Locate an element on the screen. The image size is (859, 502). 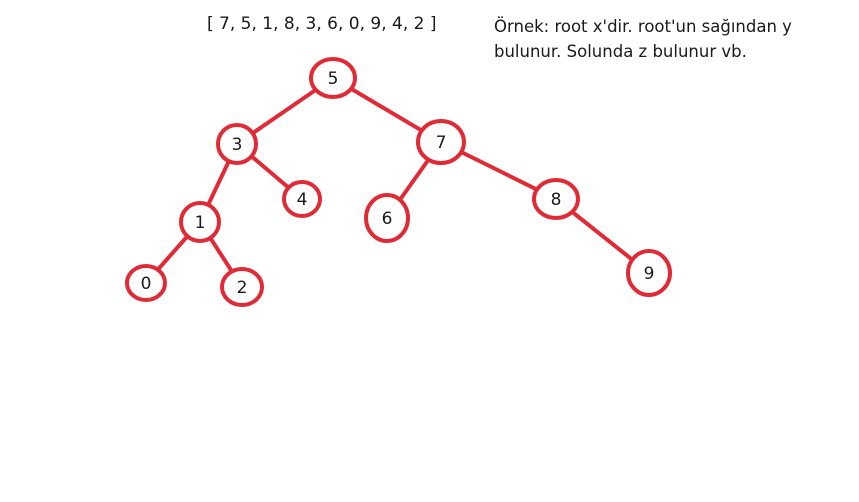
tree-node-label: 4 is located at coordinates (302, 200).